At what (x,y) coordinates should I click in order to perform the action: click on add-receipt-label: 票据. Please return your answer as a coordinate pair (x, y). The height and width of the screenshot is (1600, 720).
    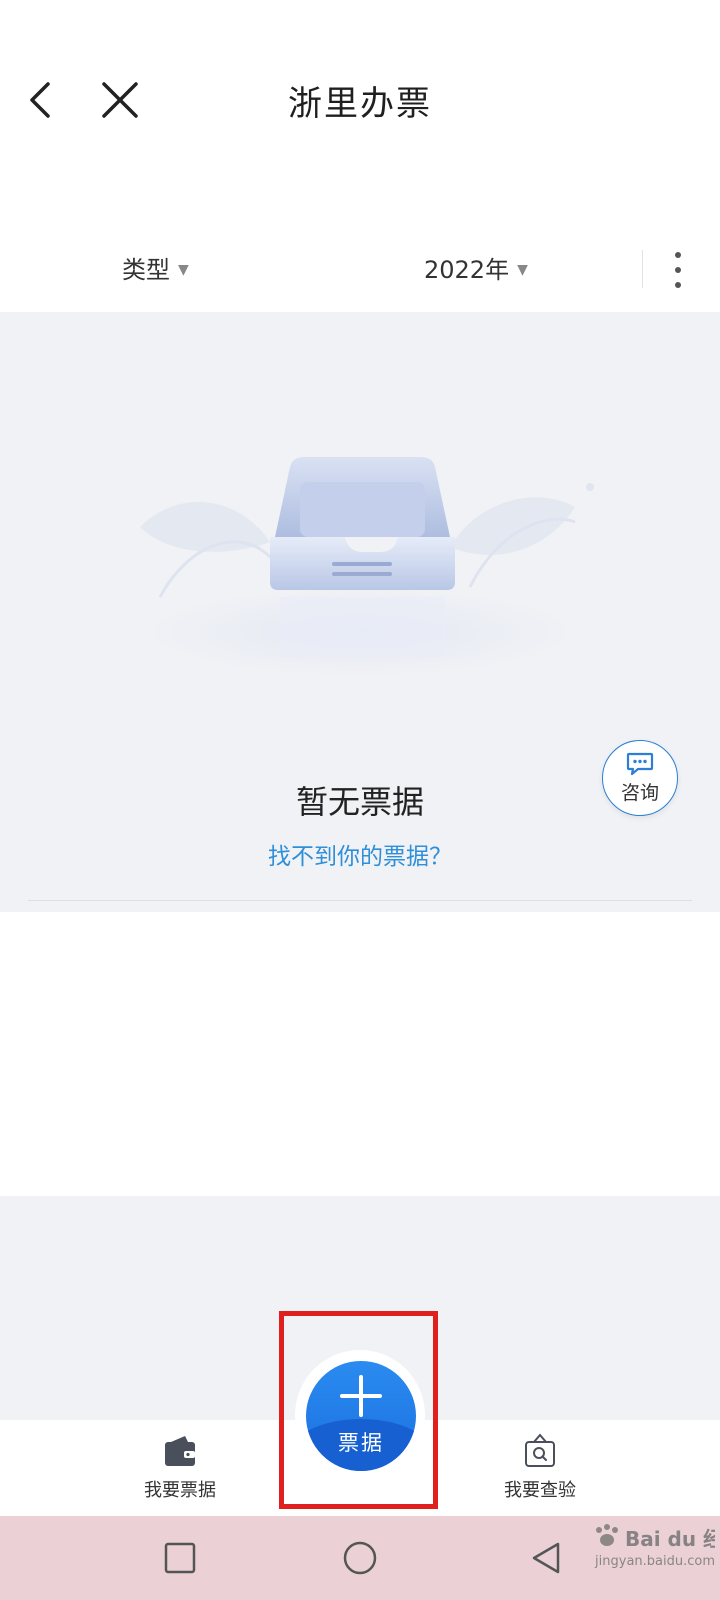
    Looking at the image, I should click on (361, 1443).